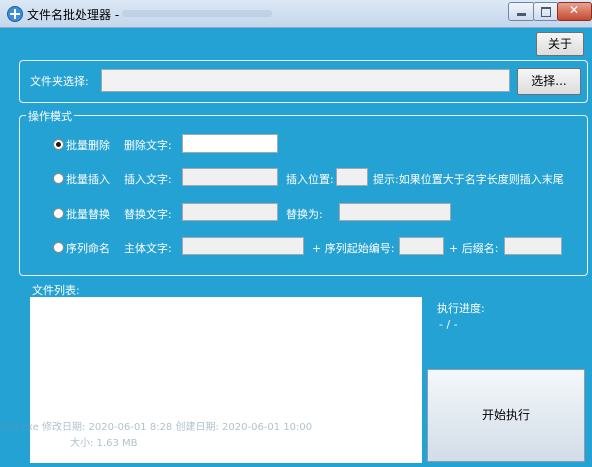 Image resolution: width=592 pixels, height=467 pixels. I want to click on maximize-button, so click(546, 11).